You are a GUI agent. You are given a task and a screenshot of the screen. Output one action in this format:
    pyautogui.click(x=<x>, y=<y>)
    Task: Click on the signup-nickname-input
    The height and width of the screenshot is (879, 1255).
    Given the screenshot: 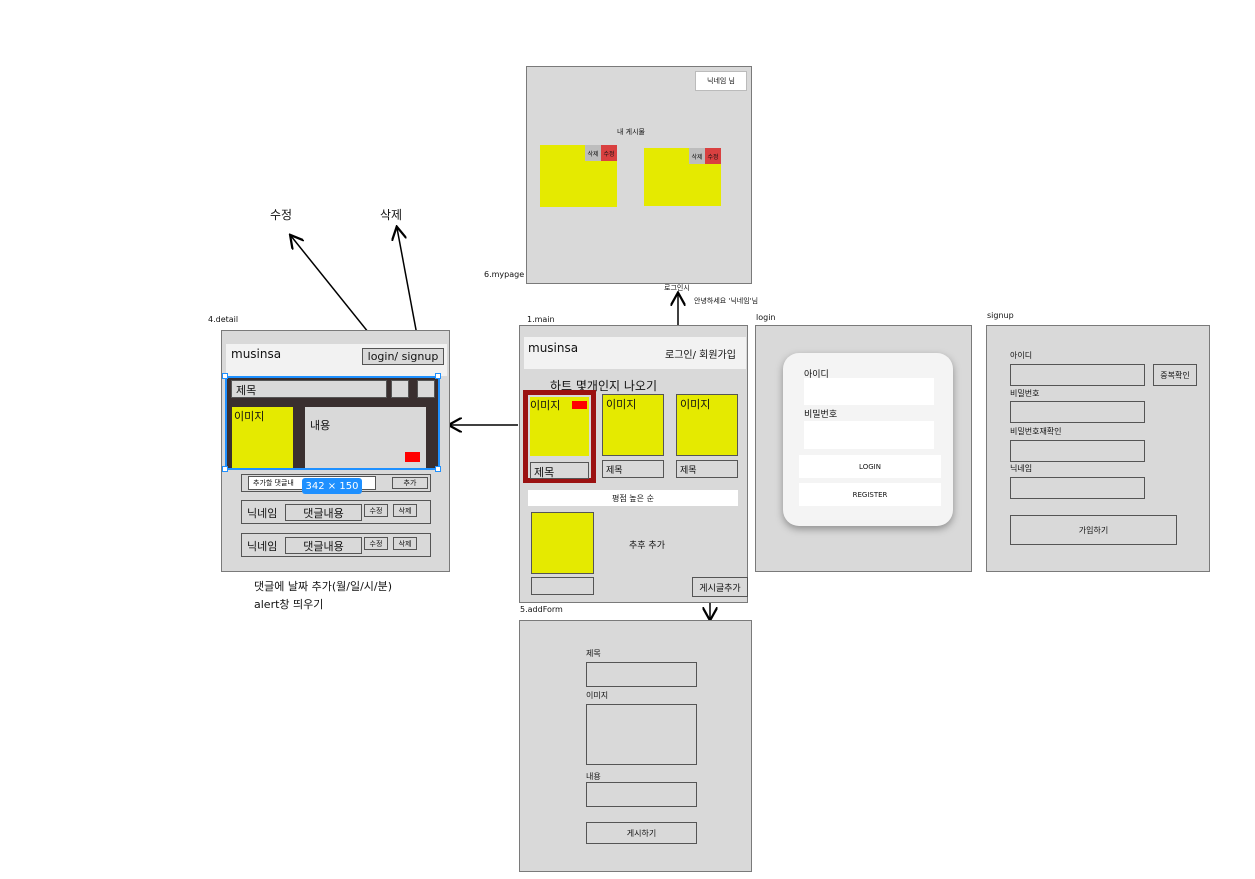 What is the action you would take?
    pyautogui.click(x=1077, y=488)
    